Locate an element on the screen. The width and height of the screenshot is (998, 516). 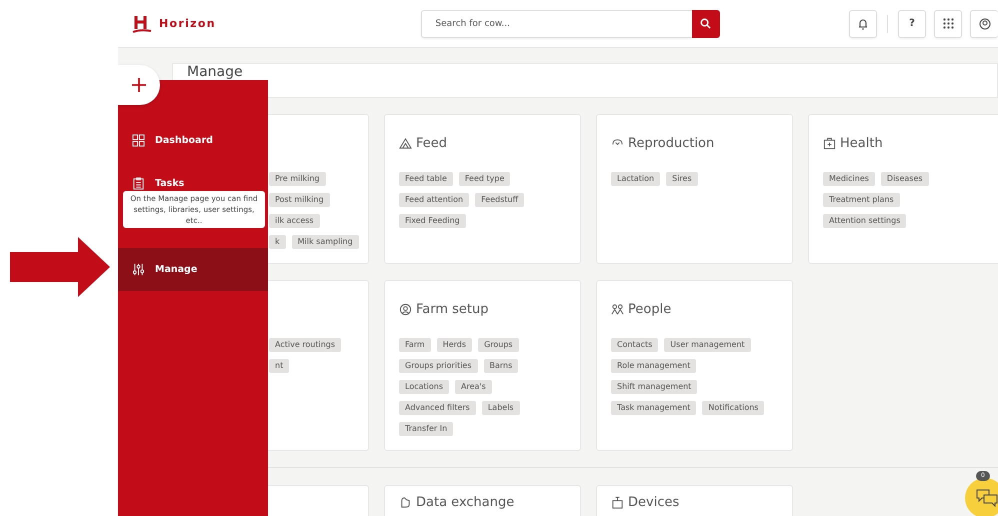
add-button is located at coordinates (139, 85).